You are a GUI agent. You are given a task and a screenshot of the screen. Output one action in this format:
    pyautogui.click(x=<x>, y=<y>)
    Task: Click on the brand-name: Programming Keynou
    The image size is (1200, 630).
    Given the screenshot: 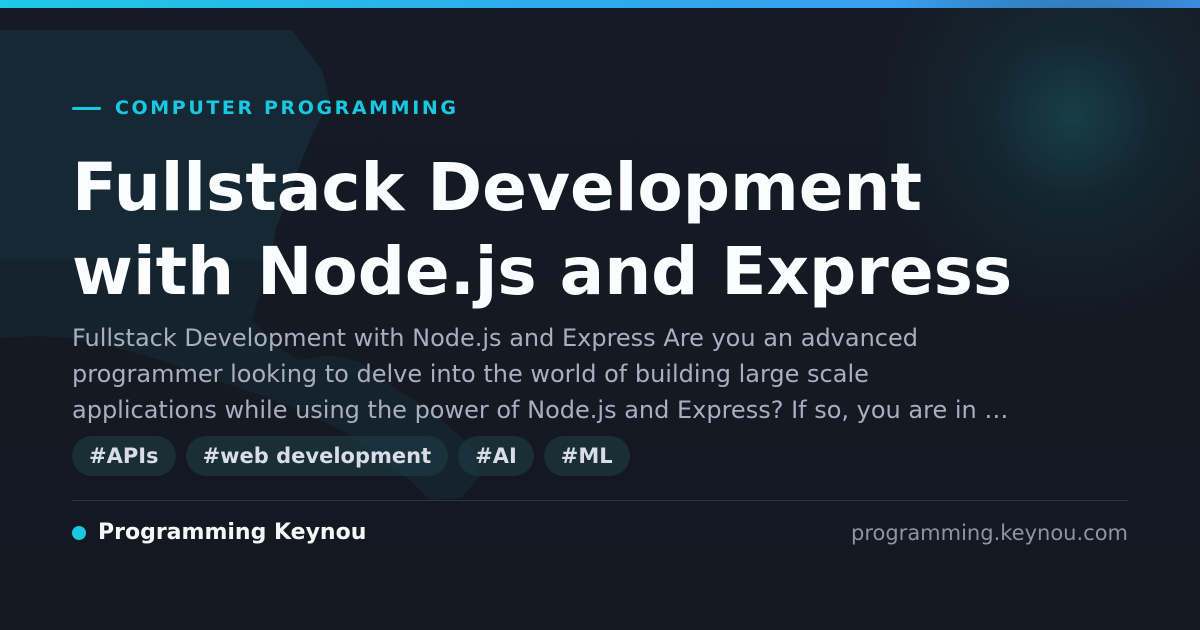 What is the action you would take?
    pyautogui.click(x=232, y=532)
    